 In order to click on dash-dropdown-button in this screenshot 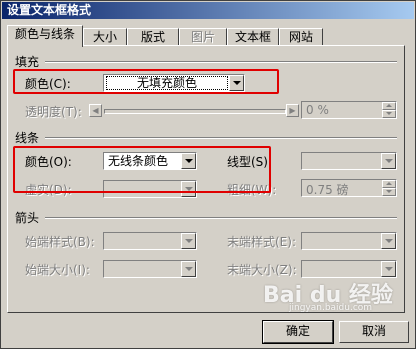, I will do `click(188, 189)`.